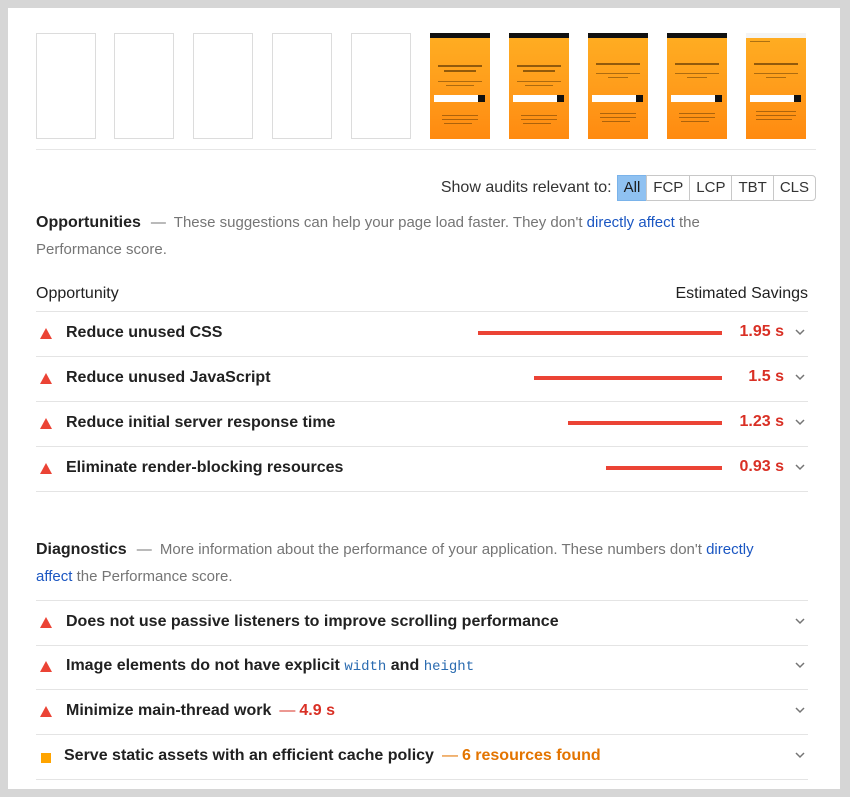 The width and height of the screenshot is (850, 797). I want to click on diagnostics-dash: —, so click(144, 549).